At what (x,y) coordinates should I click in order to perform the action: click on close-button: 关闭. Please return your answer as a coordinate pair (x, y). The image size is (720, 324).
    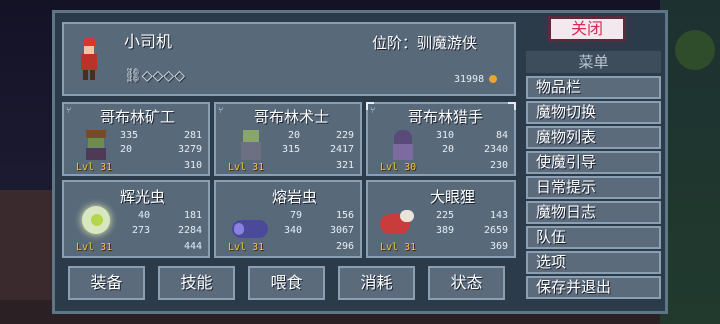
    Looking at the image, I should click on (587, 29).